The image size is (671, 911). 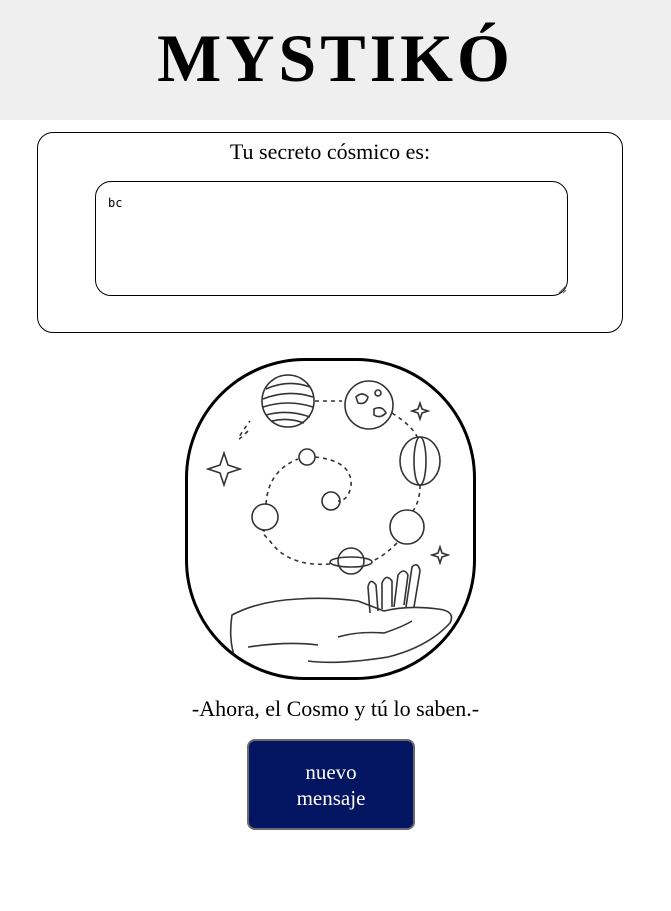 What do you see at coordinates (330, 151) in the screenshot?
I see `secret-label: Tu secreto cósmico es:` at bounding box center [330, 151].